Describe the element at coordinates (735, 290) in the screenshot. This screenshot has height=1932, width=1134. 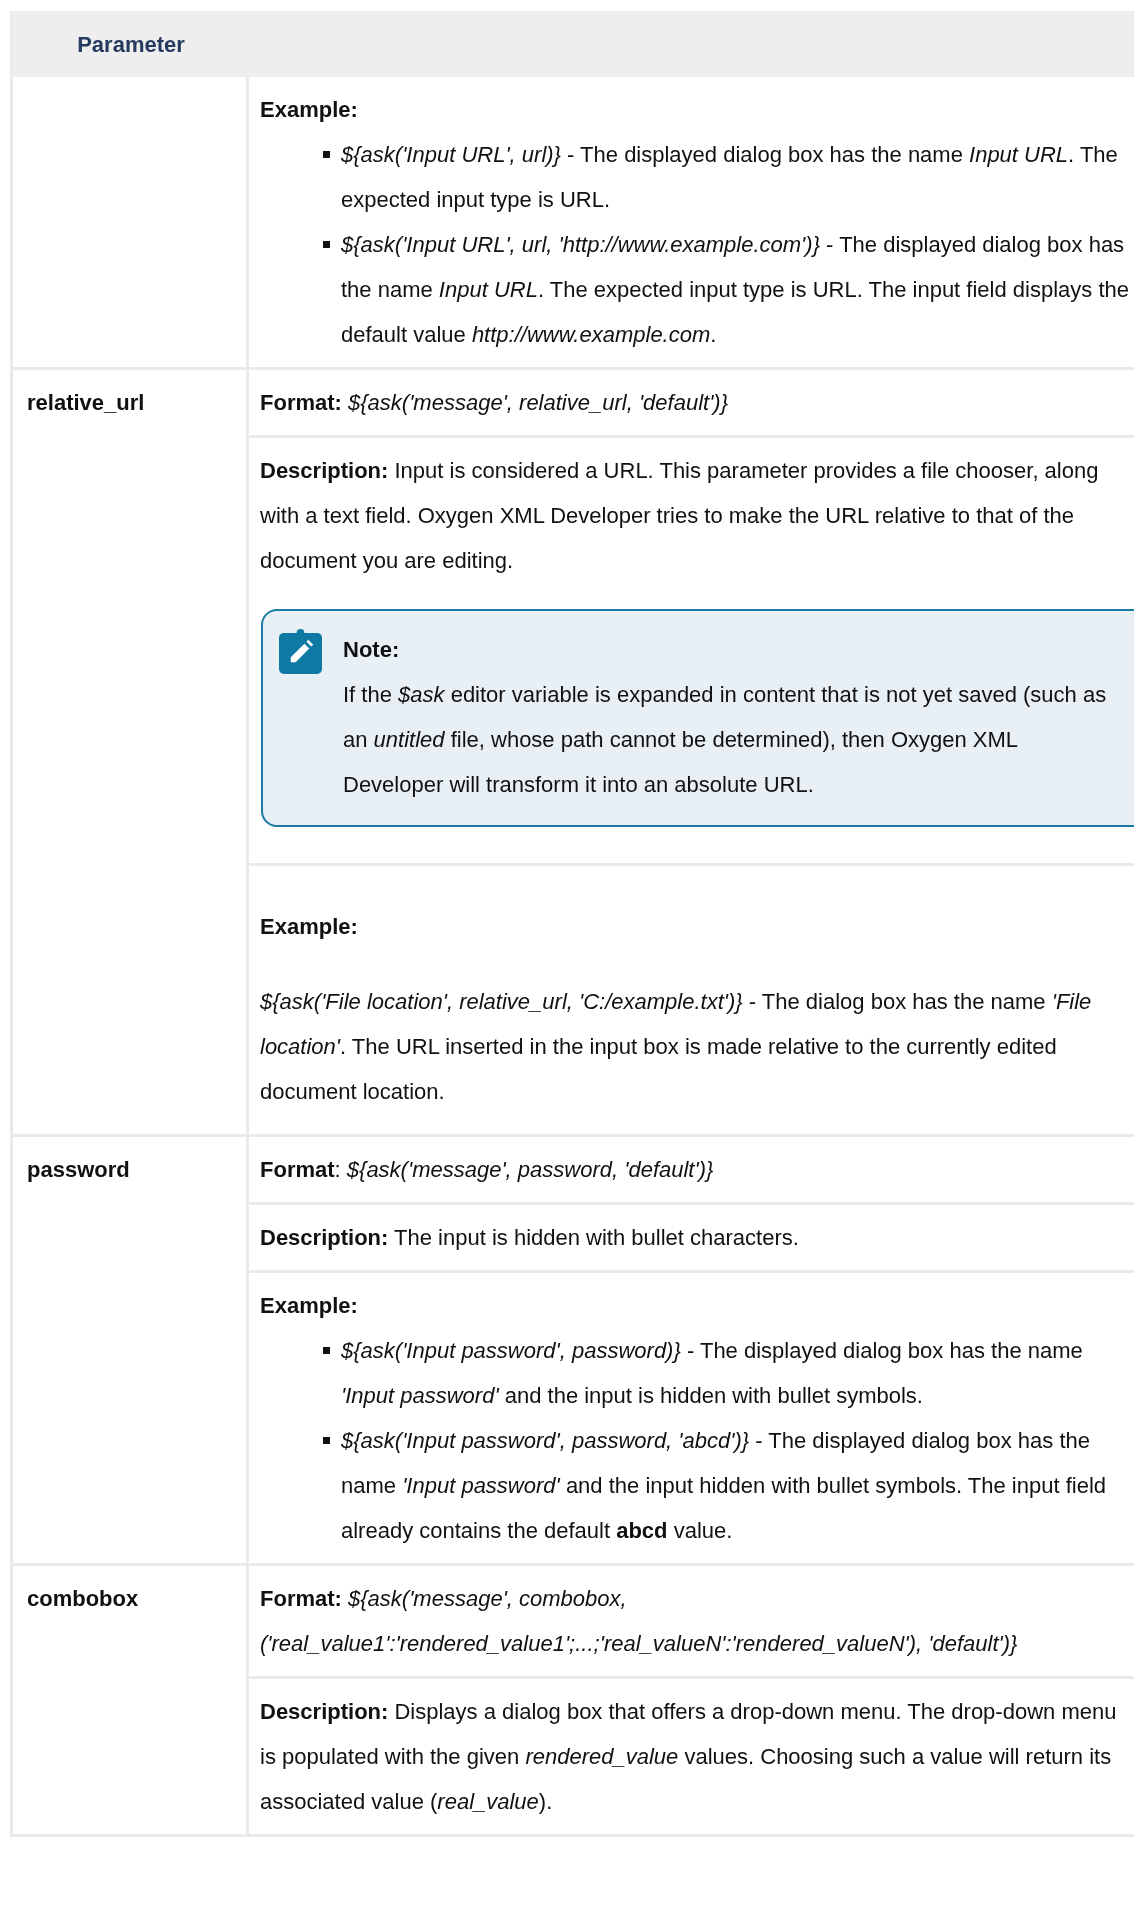
I see `example-item: ${ask('Input URL', url, 'http://www.example.com')} - The displayed dialog box has the name Input URL. The expected input type is URL. The input field displays the default value http://www.example.com.` at that location.